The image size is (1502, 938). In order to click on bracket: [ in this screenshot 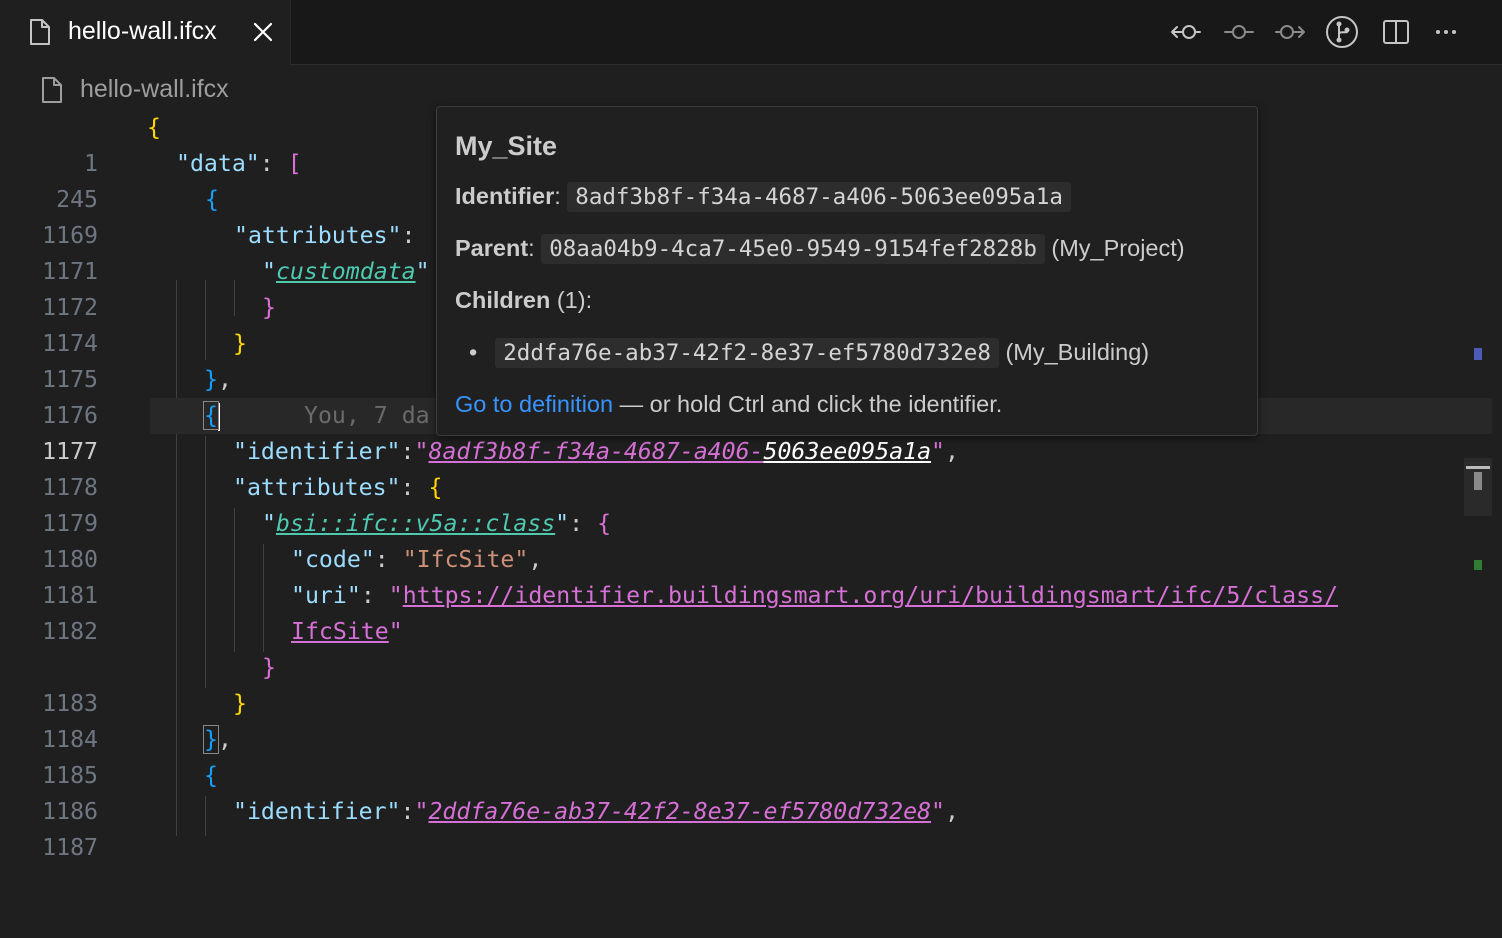, I will do `click(294, 163)`.